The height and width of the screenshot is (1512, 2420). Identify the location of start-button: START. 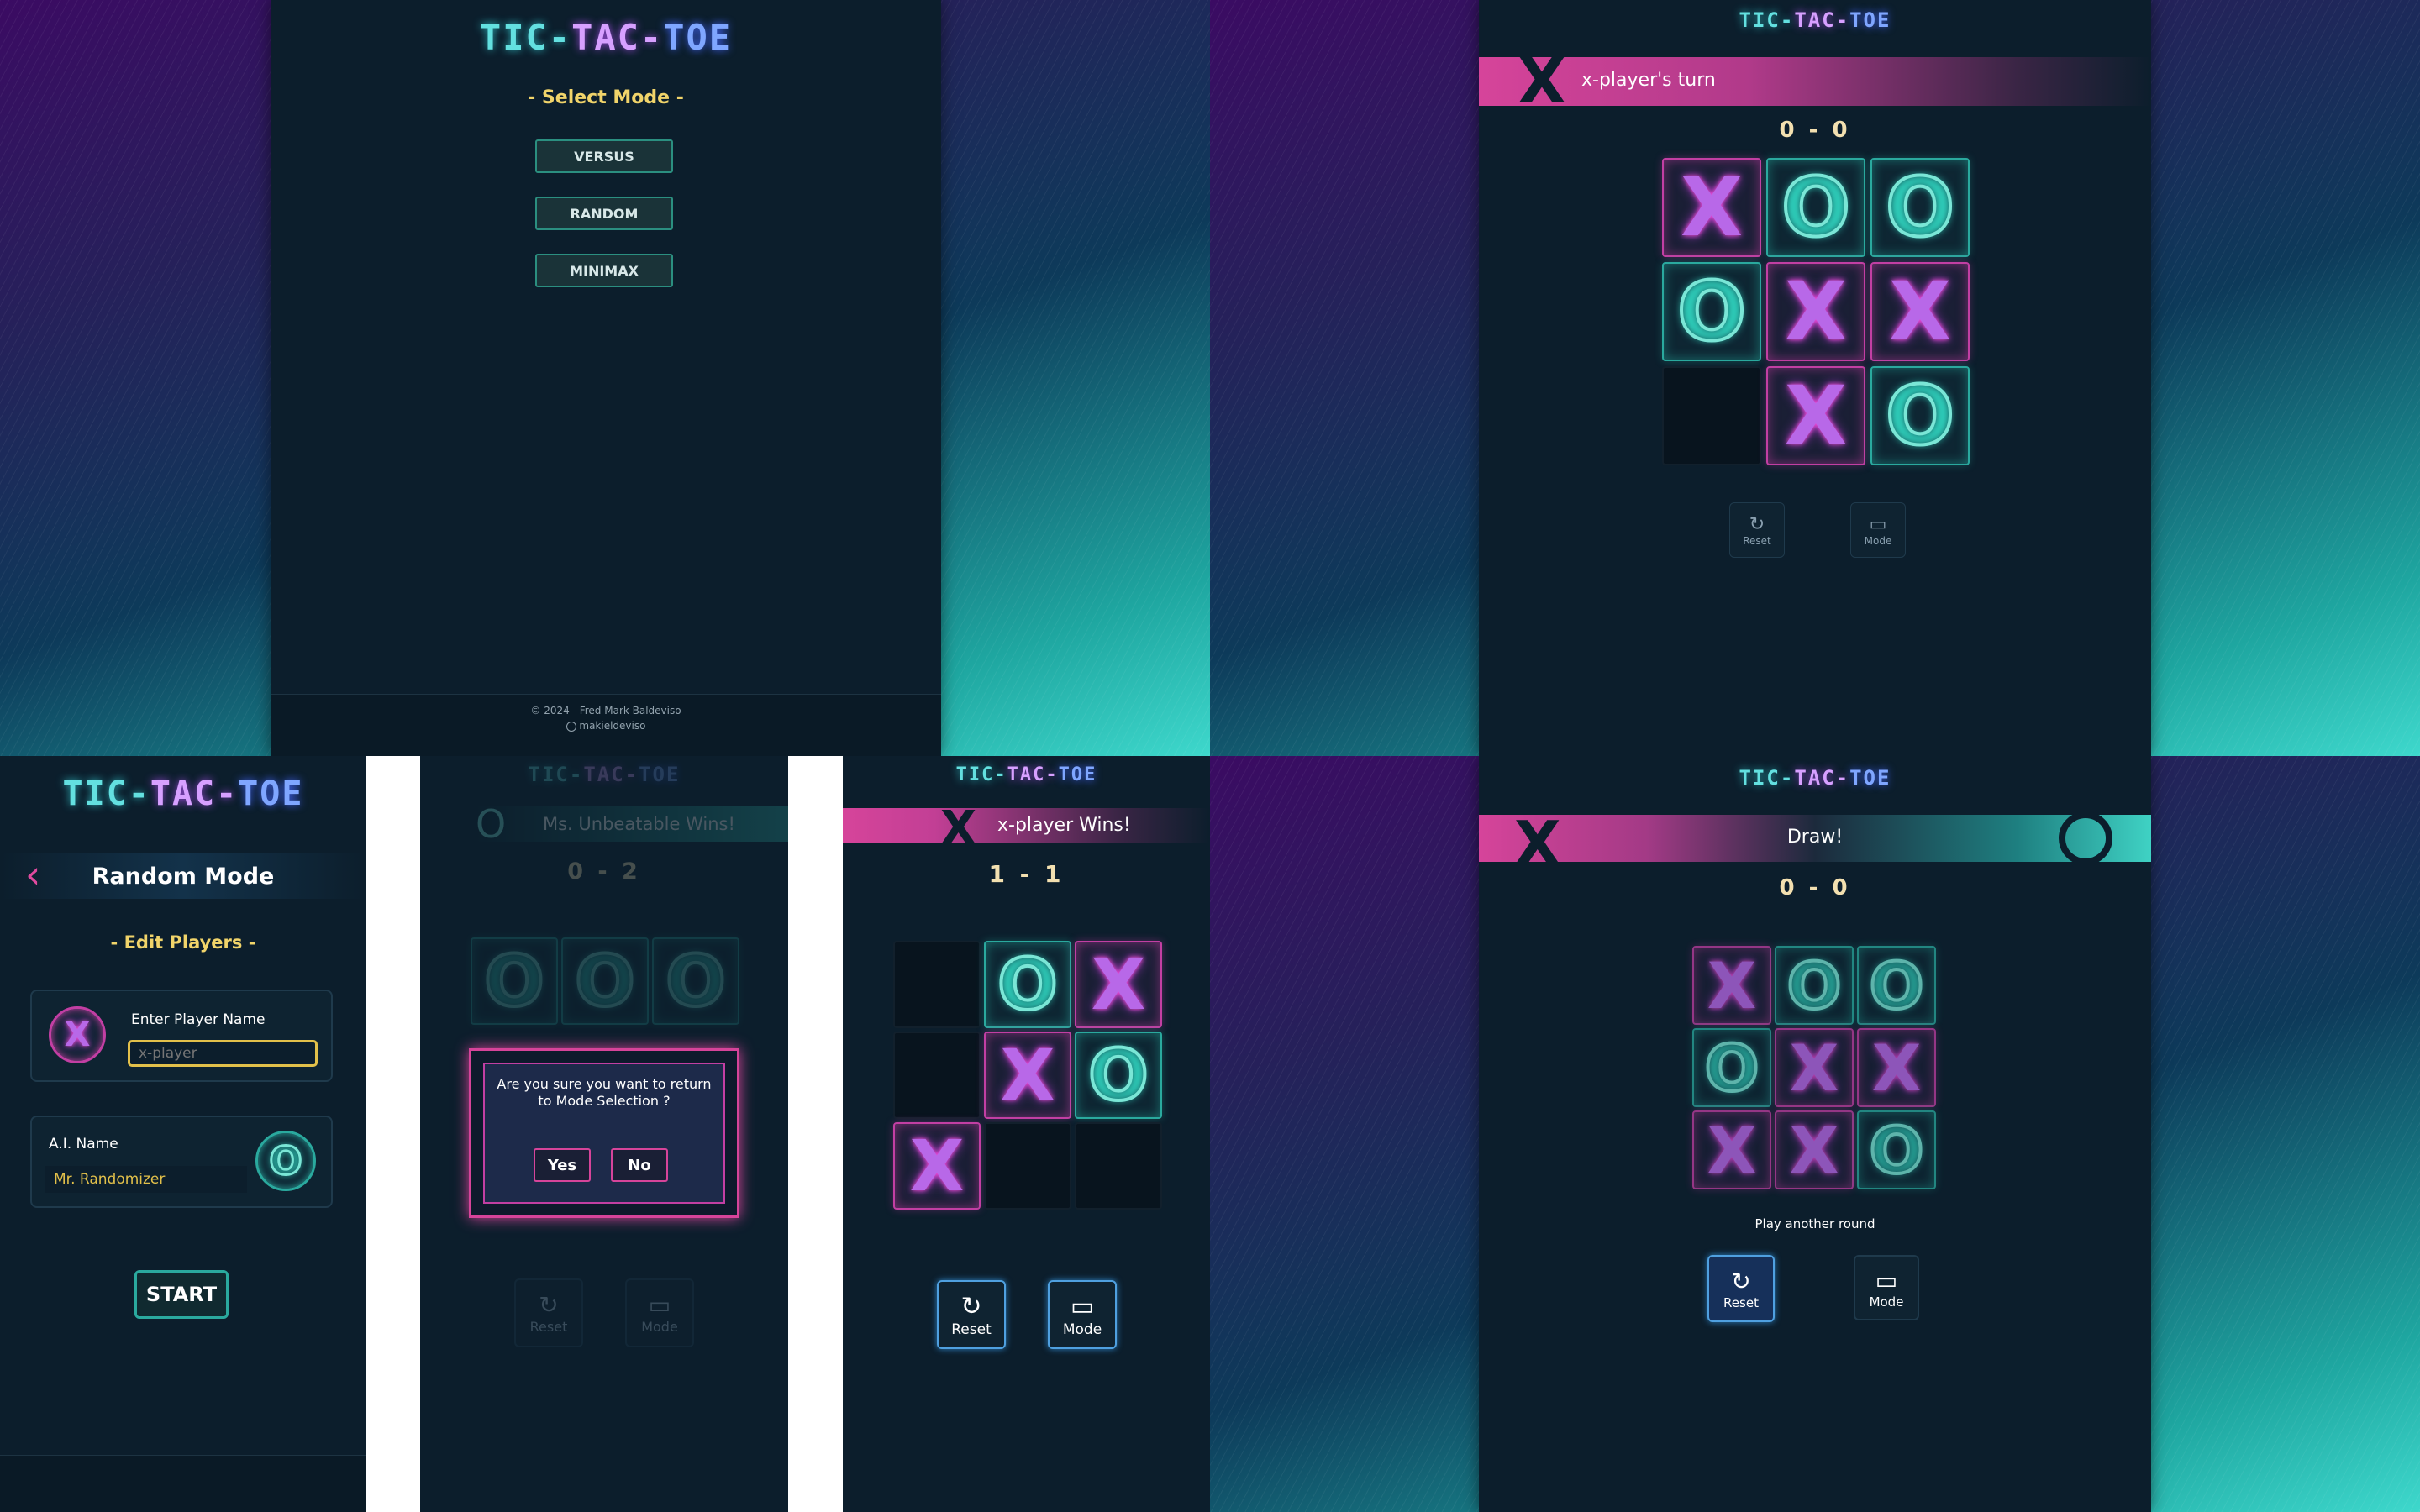
(181, 1294).